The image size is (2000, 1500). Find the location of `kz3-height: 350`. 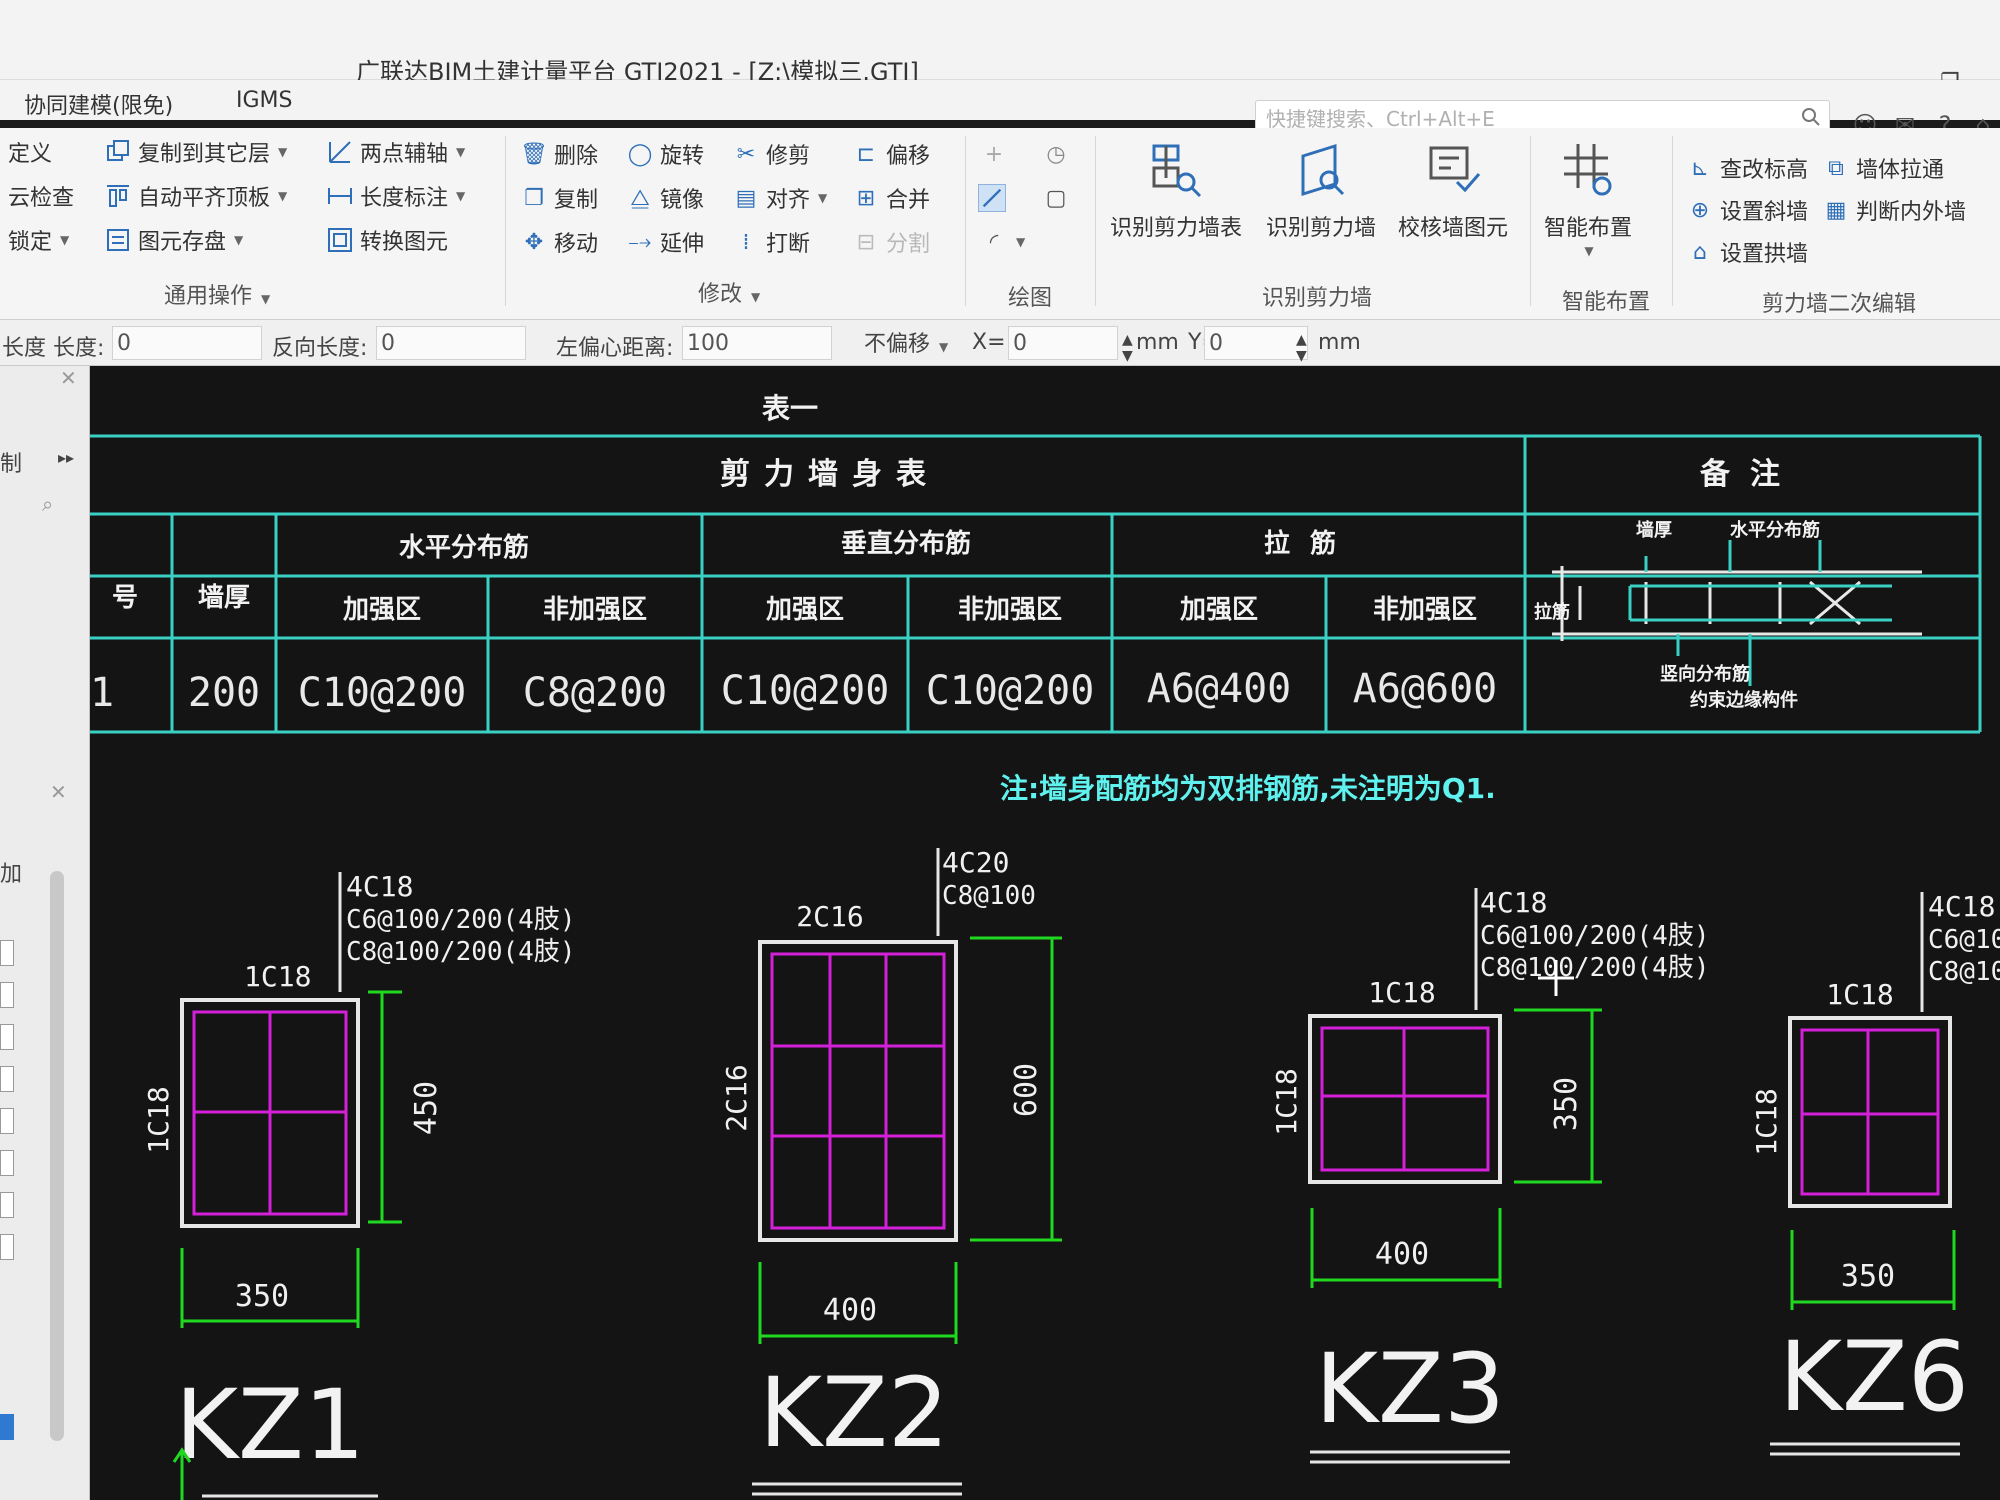

kz3-height: 350 is located at coordinates (1566, 1104).